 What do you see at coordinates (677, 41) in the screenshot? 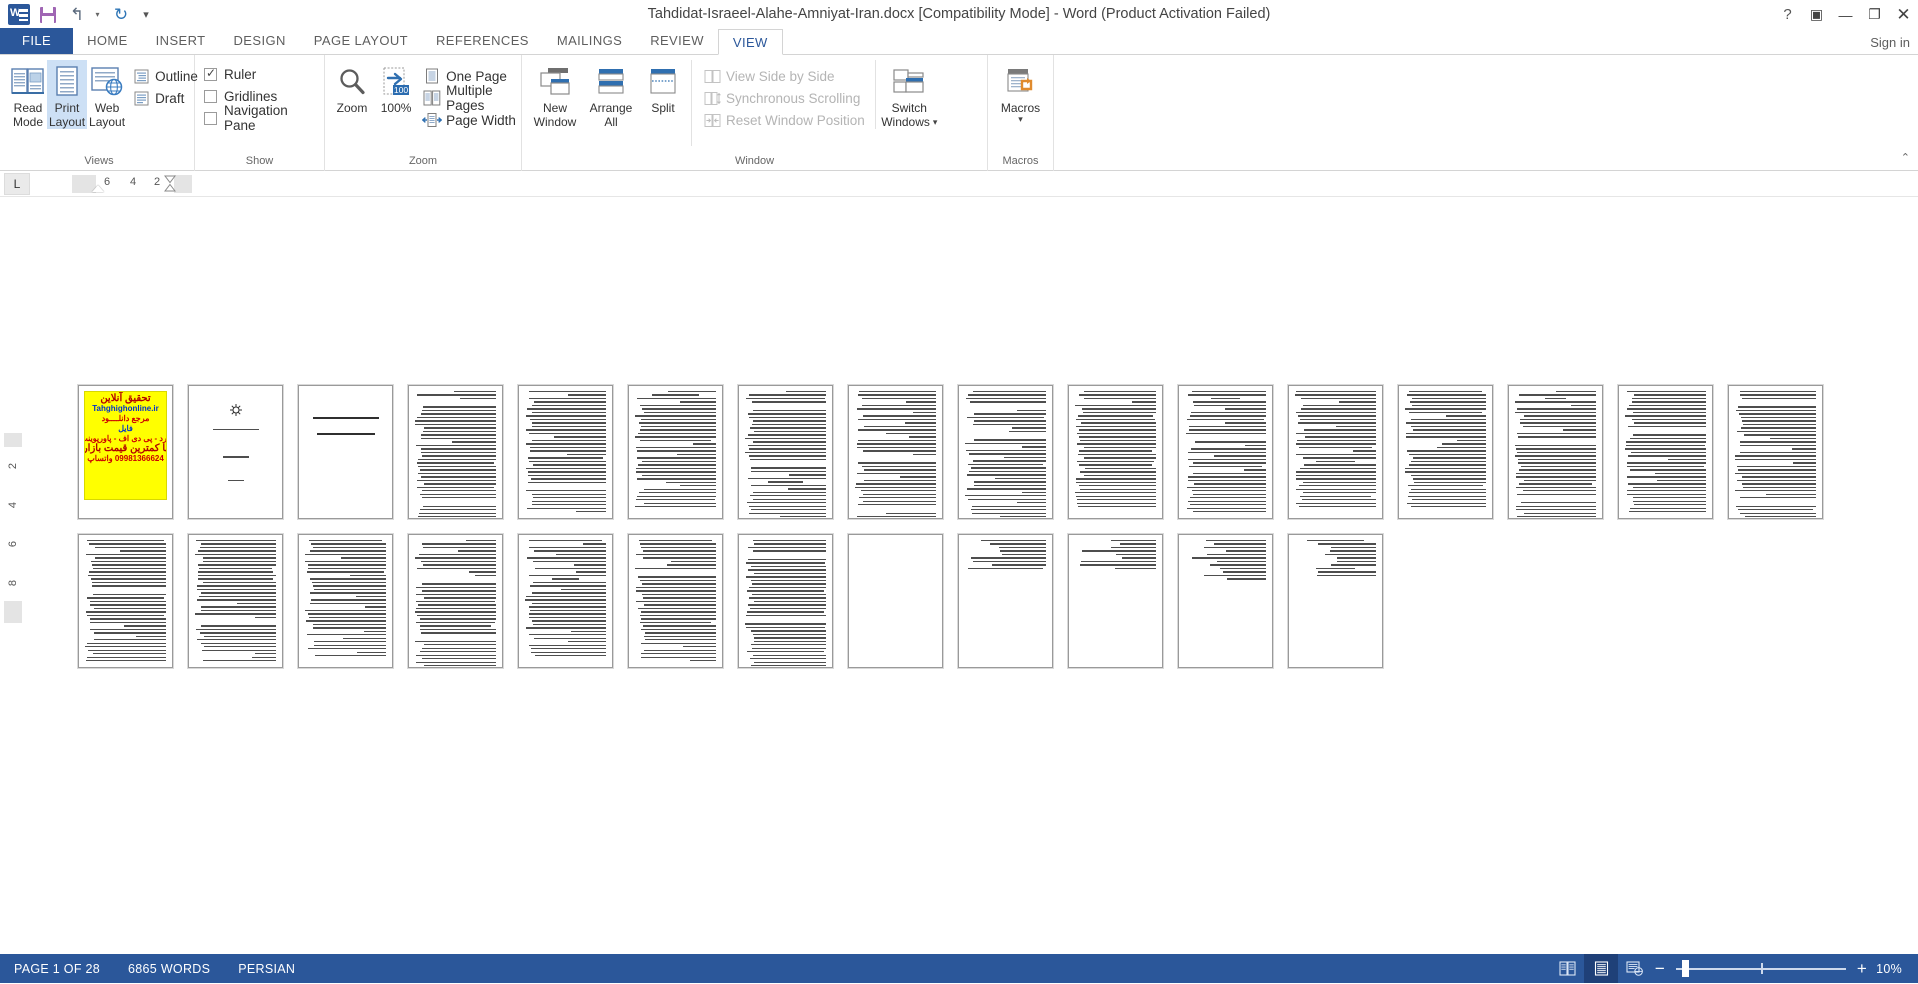
I see `tab-review: REVIEW` at bounding box center [677, 41].